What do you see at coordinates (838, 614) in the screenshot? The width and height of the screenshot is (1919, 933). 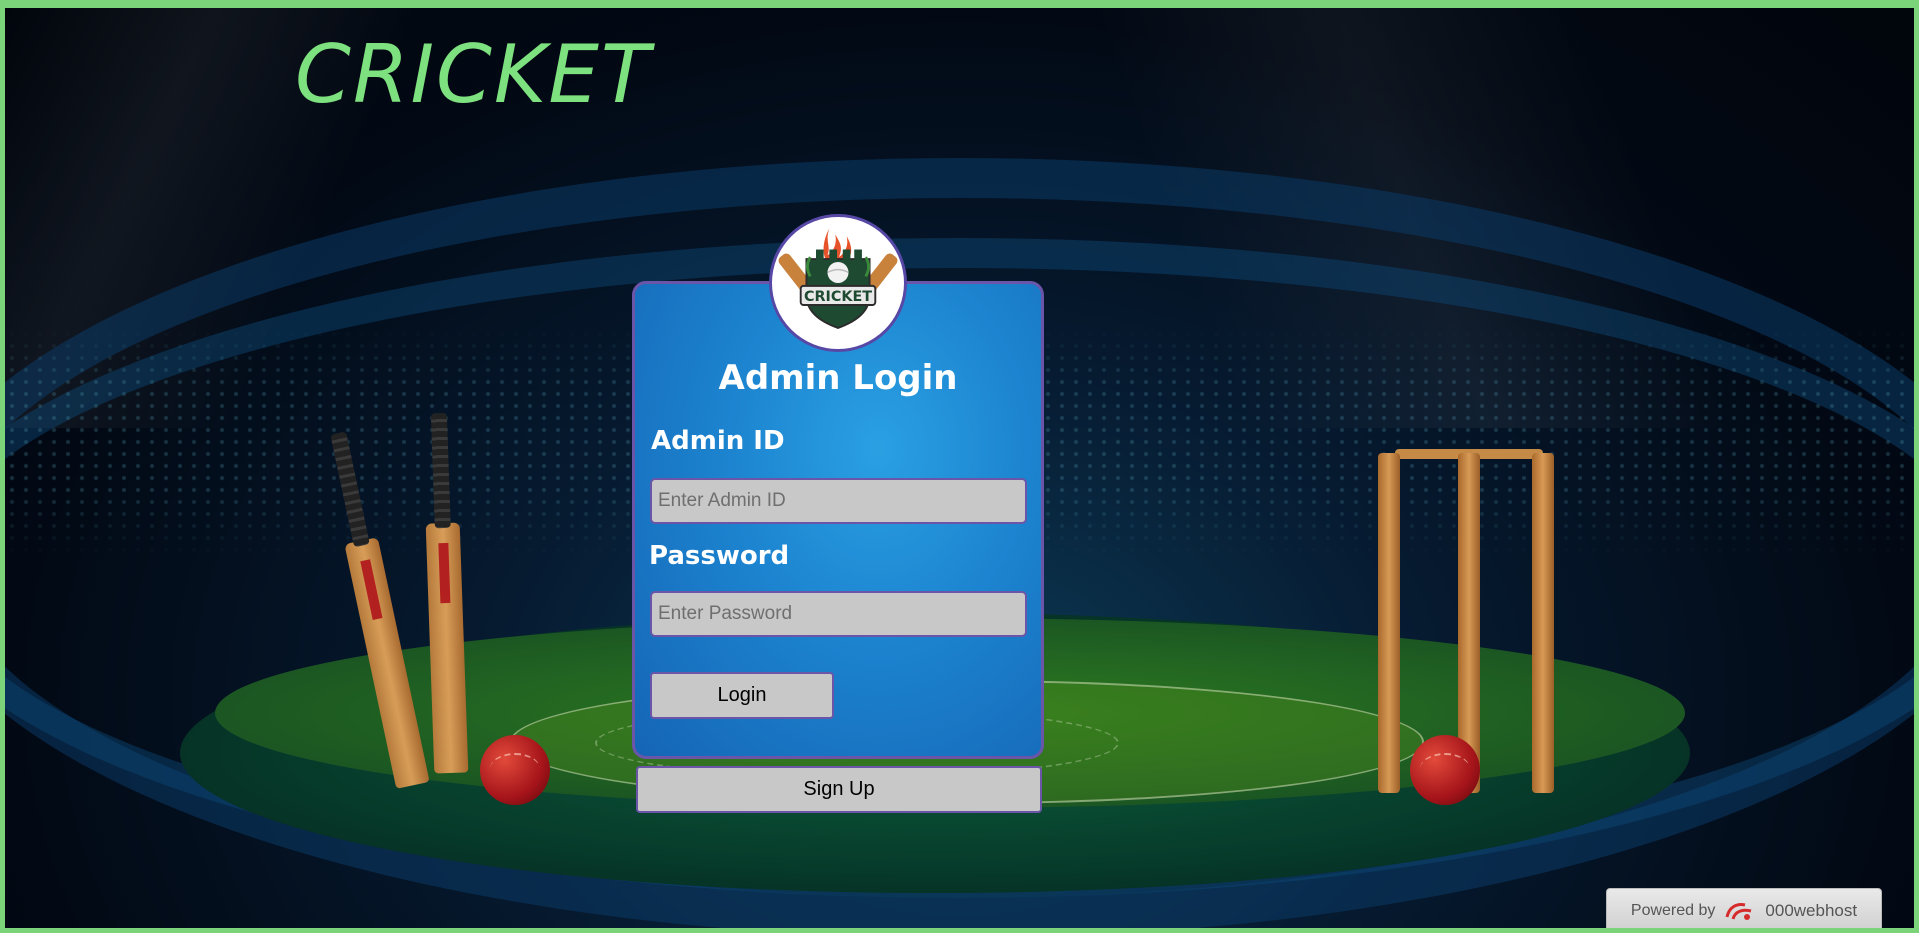 I see `password-input` at bounding box center [838, 614].